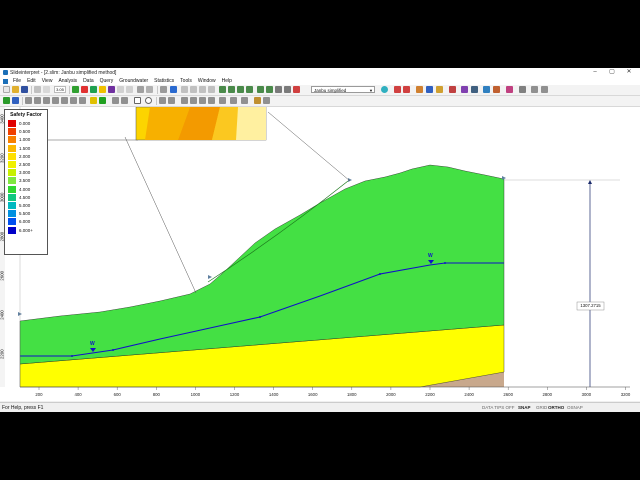 Image resolution: width=640 pixels, height=480 pixels. I want to click on align-right-icon, so click(193, 100).